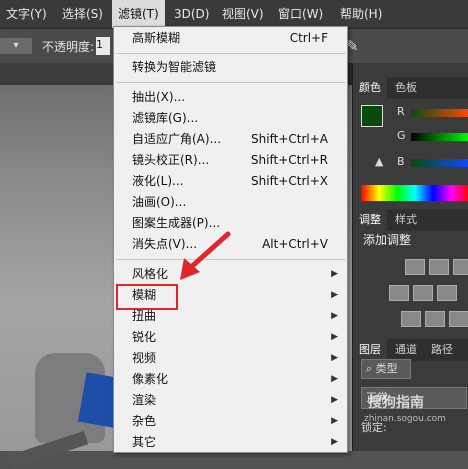 The image size is (468, 469). What do you see at coordinates (230, 181) in the screenshot?
I see `menu-item-liquify: 液化(L)... Shift+Ctrl+X` at bounding box center [230, 181].